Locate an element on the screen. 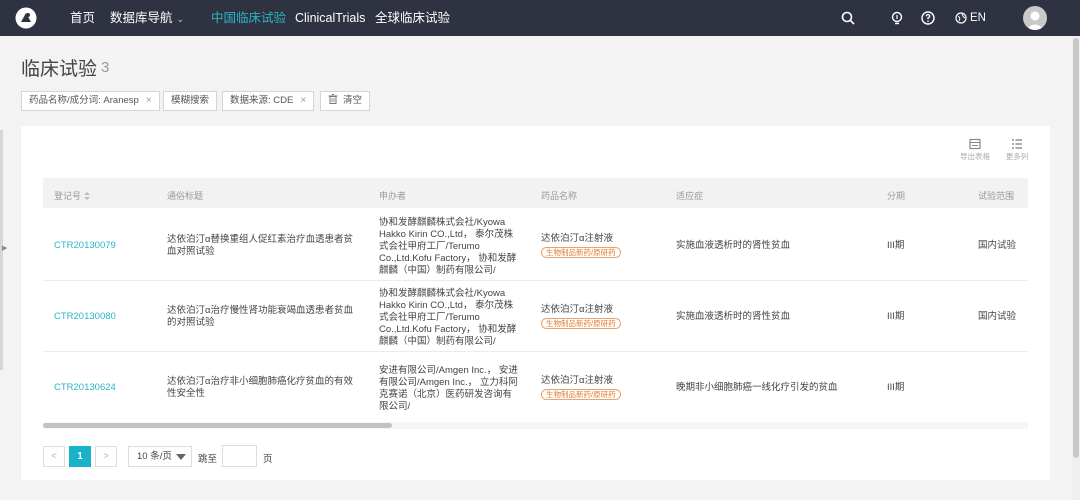 The image size is (1080, 500). header-drug-name: 药品名称 is located at coordinates (559, 196).